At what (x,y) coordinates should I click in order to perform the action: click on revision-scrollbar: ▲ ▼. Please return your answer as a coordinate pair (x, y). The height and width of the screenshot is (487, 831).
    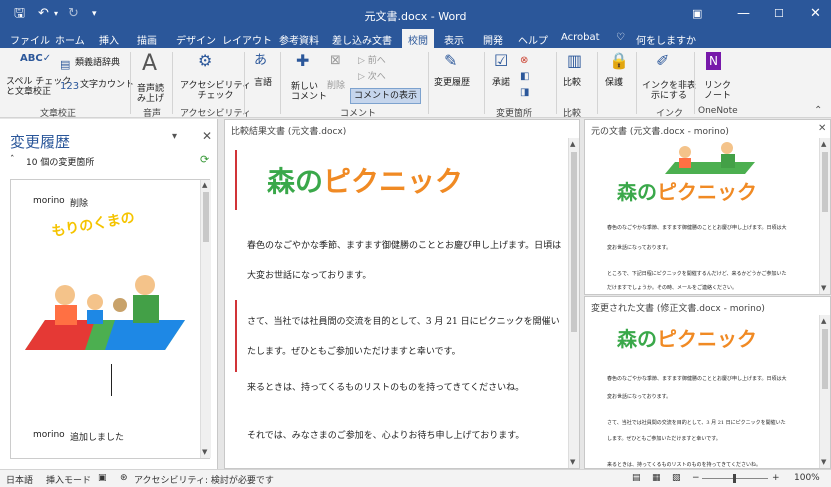
    Looking at the image, I should click on (205, 319).